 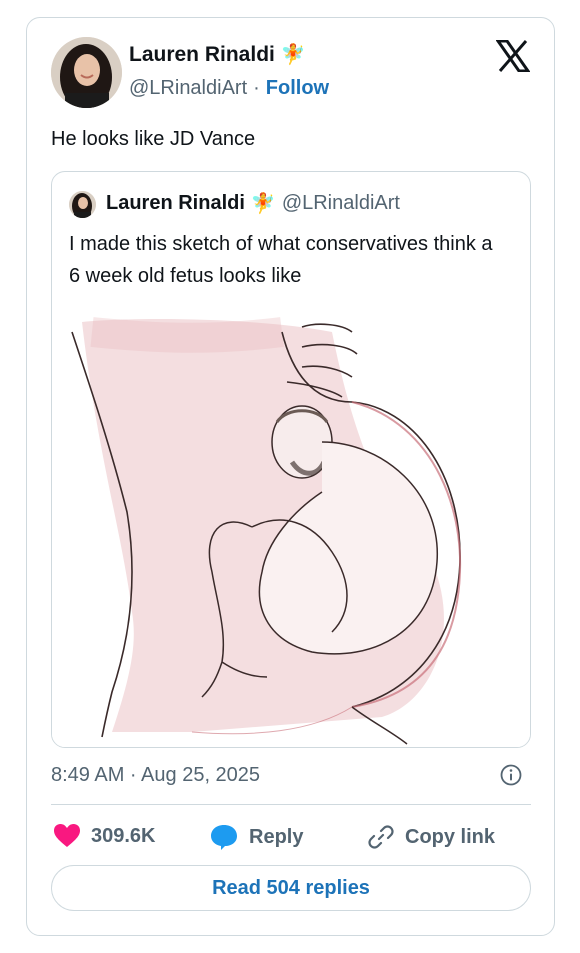 What do you see at coordinates (153, 139) in the screenshot?
I see `tweet-text: He looks like JD Vance` at bounding box center [153, 139].